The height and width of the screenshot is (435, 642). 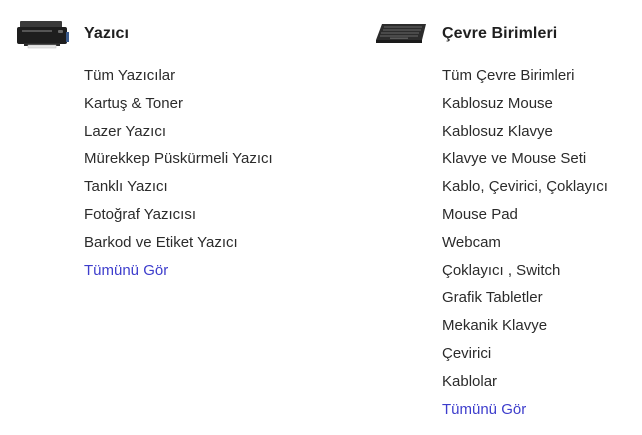 What do you see at coordinates (494, 325) in the screenshot?
I see `subcategory-link: Mekanik Klavye` at bounding box center [494, 325].